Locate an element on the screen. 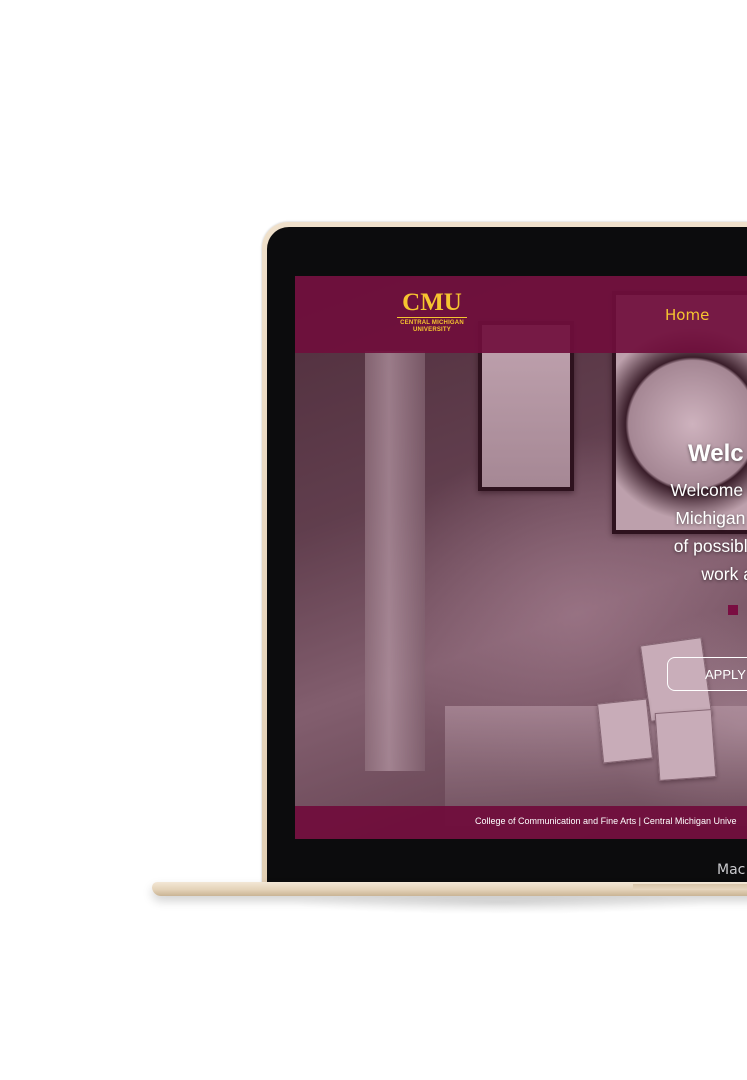 This screenshot has width=747, height=1080. logo-subtitle-line2: UNIVERSITY is located at coordinates (431, 330).